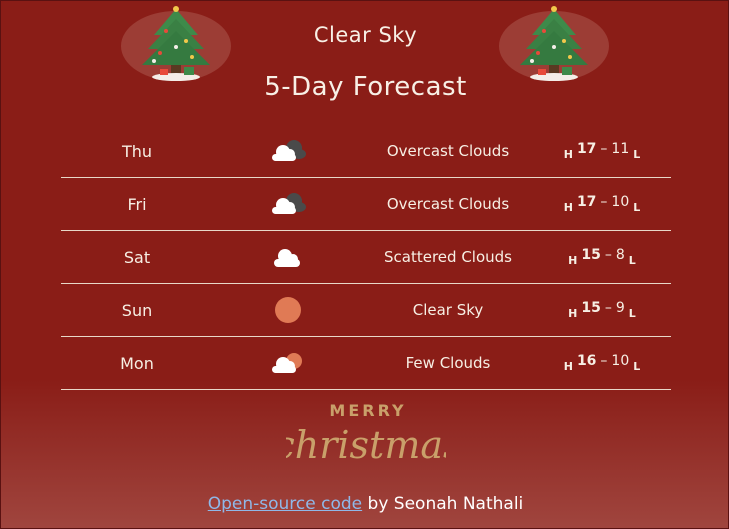 The height and width of the screenshot is (529, 729). I want to click on forecast-row: Fri Overcast Clouds H 17–10 L, so click(366, 204).